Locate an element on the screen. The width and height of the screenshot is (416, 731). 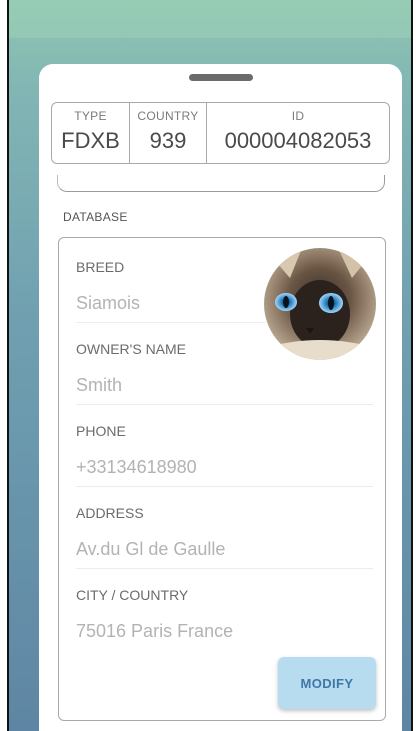
id-column: ID 000004082053 is located at coordinates (298, 133).